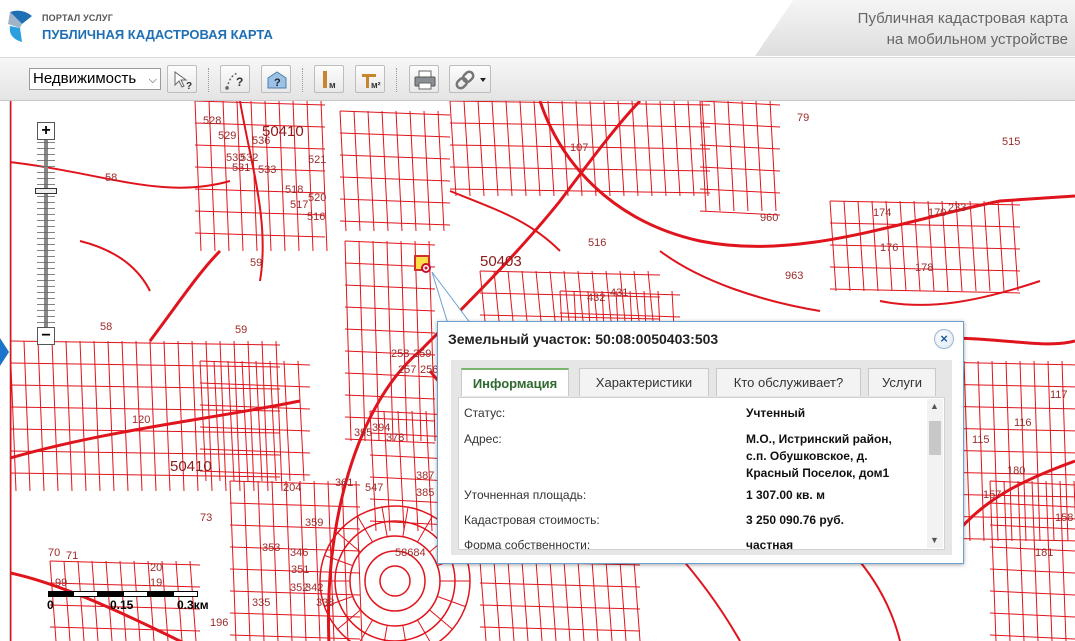  Describe the element at coordinates (788, 382) in the screenshot. I see `tab-who-serves: Кто обслуживает?` at that location.